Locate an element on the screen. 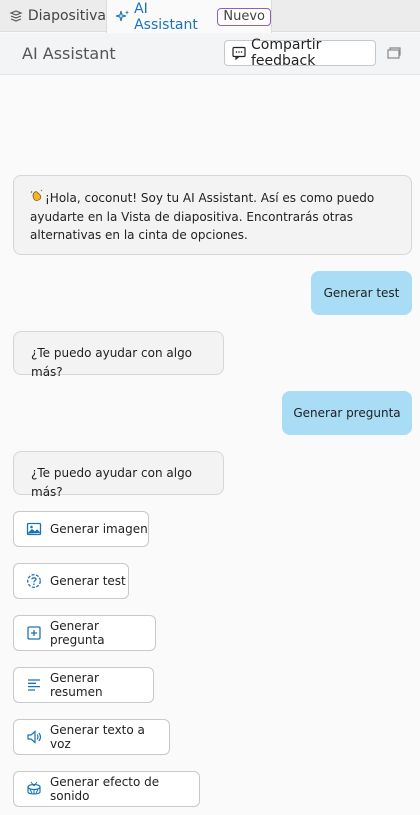  tab-diapositiva-label: Diapositiva is located at coordinates (66, 16).